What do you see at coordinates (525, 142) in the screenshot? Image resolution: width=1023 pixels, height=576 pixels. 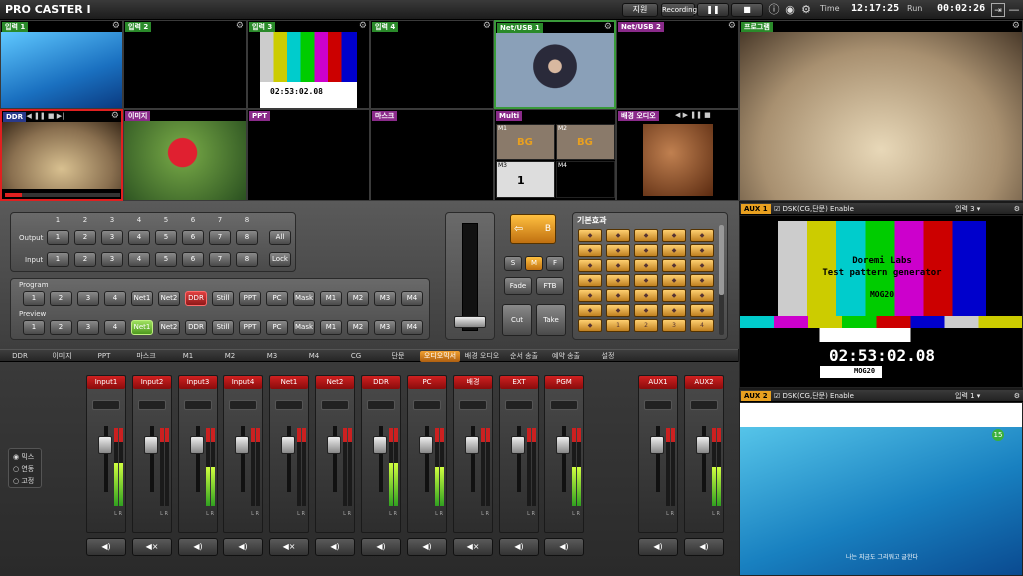 I see `multi-slot-1: M1 BG` at bounding box center [525, 142].